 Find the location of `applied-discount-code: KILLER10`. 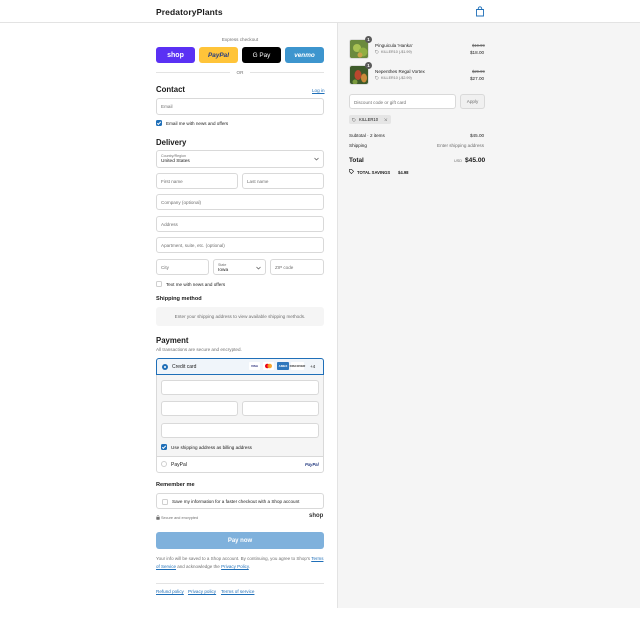

applied-discount-code: KILLER10 is located at coordinates (369, 120).